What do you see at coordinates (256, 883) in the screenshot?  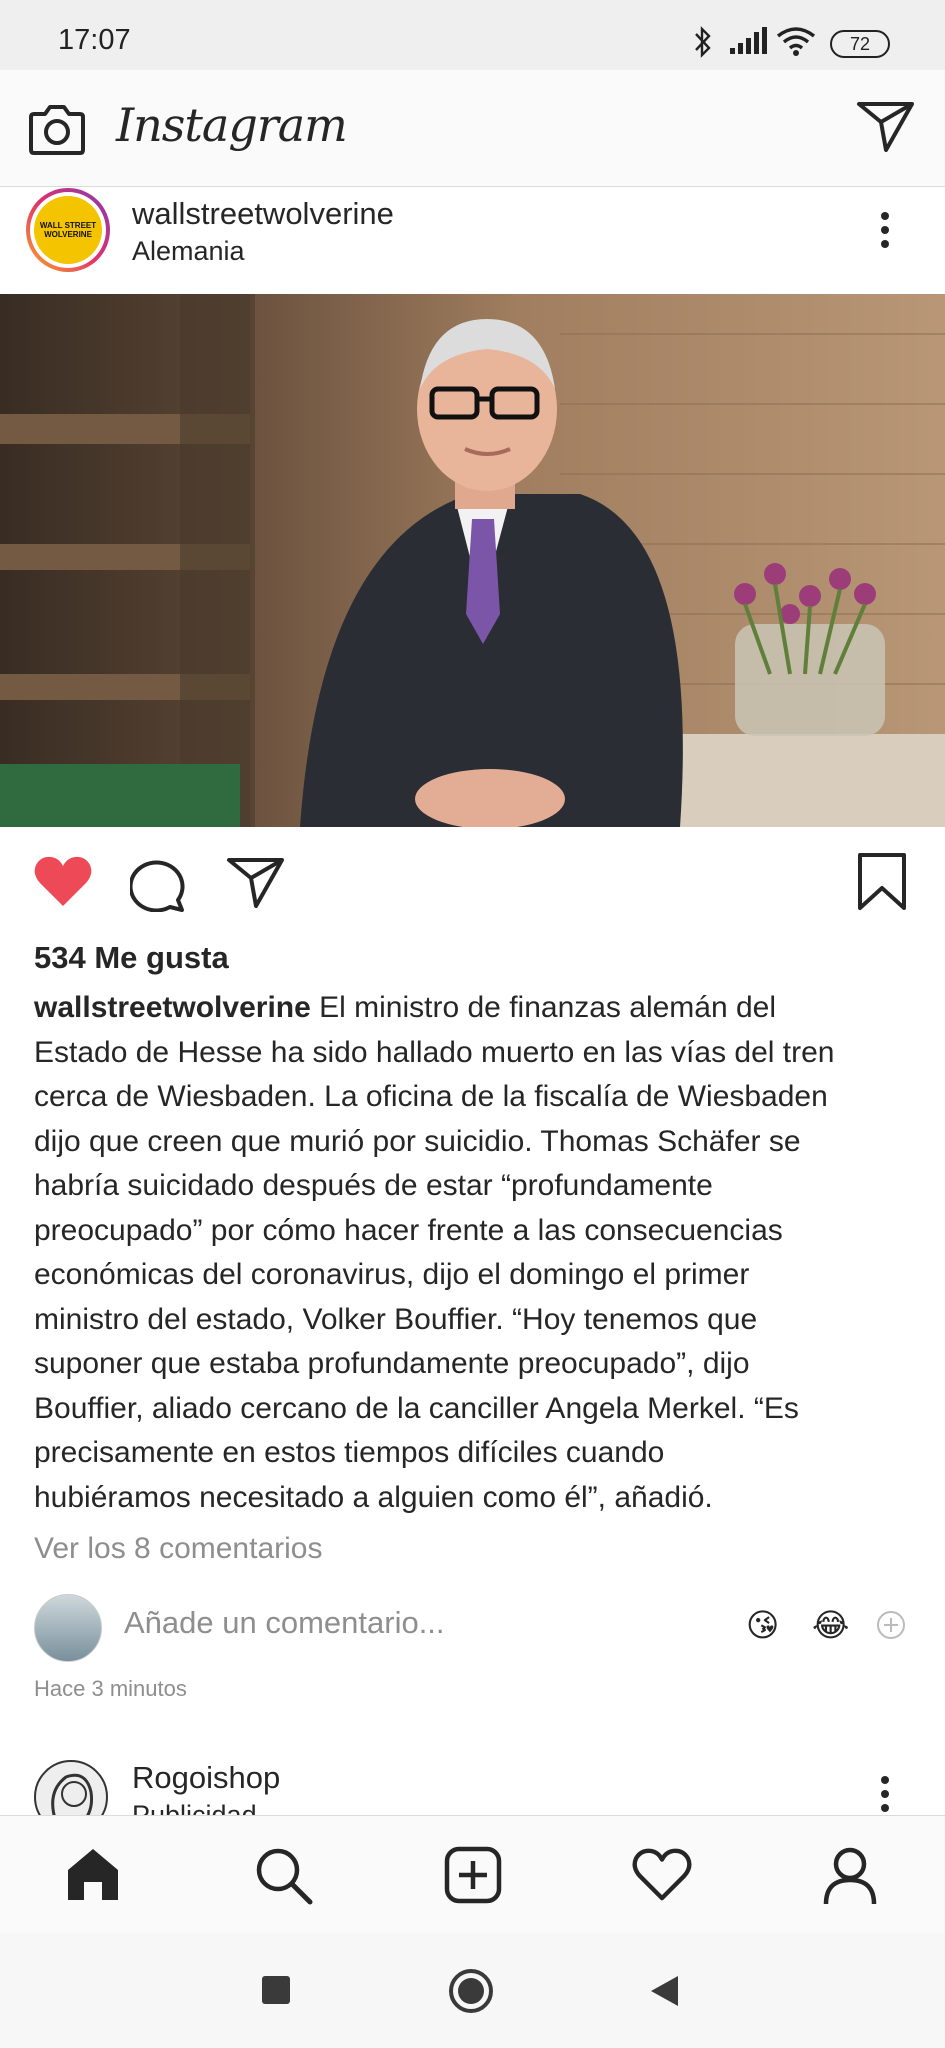 I see `share-icon` at bounding box center [256, 883].